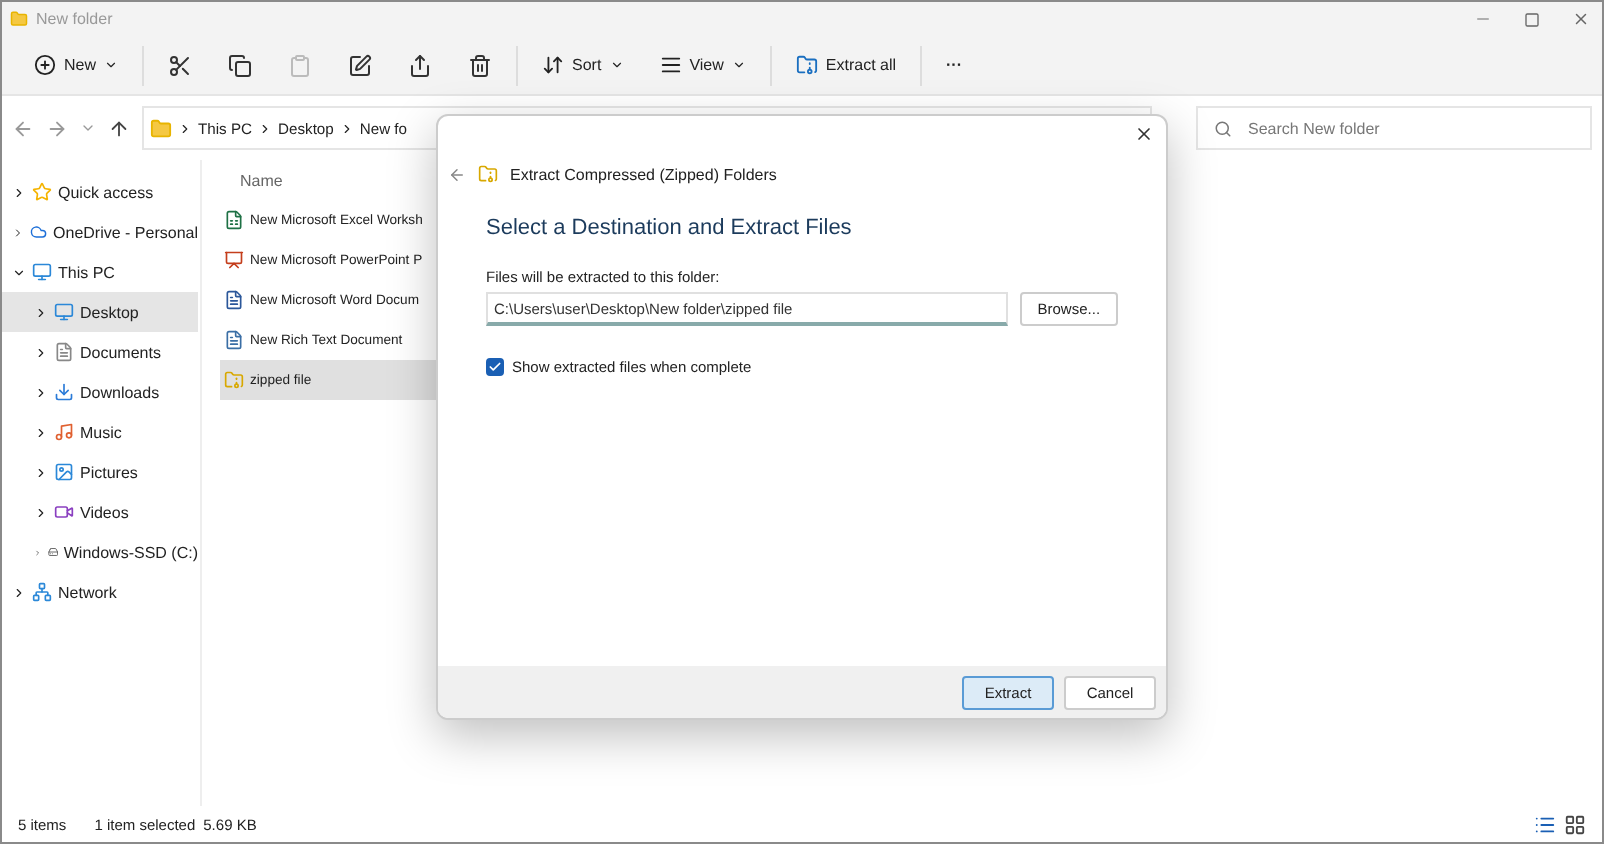 This screenshot has width=1604, height=844. What do you see at coordinates (100, 592) in the screenshot?
I see `sidebar-item: Network` at bounding box center [100, 592].